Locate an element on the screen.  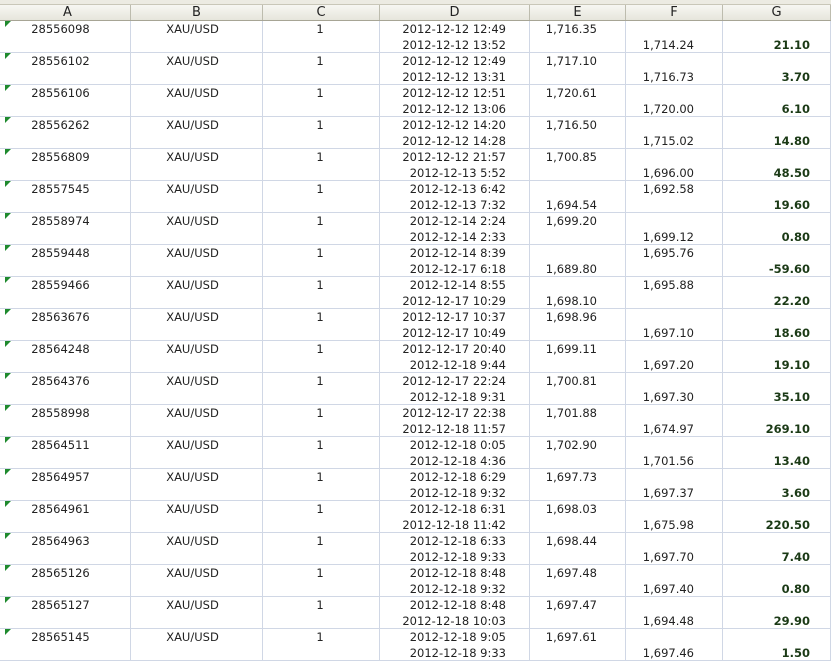
cell-datetime: 2012-12-12 21:57 2012-12-13 5:52 is located at coordinates (455, 165).